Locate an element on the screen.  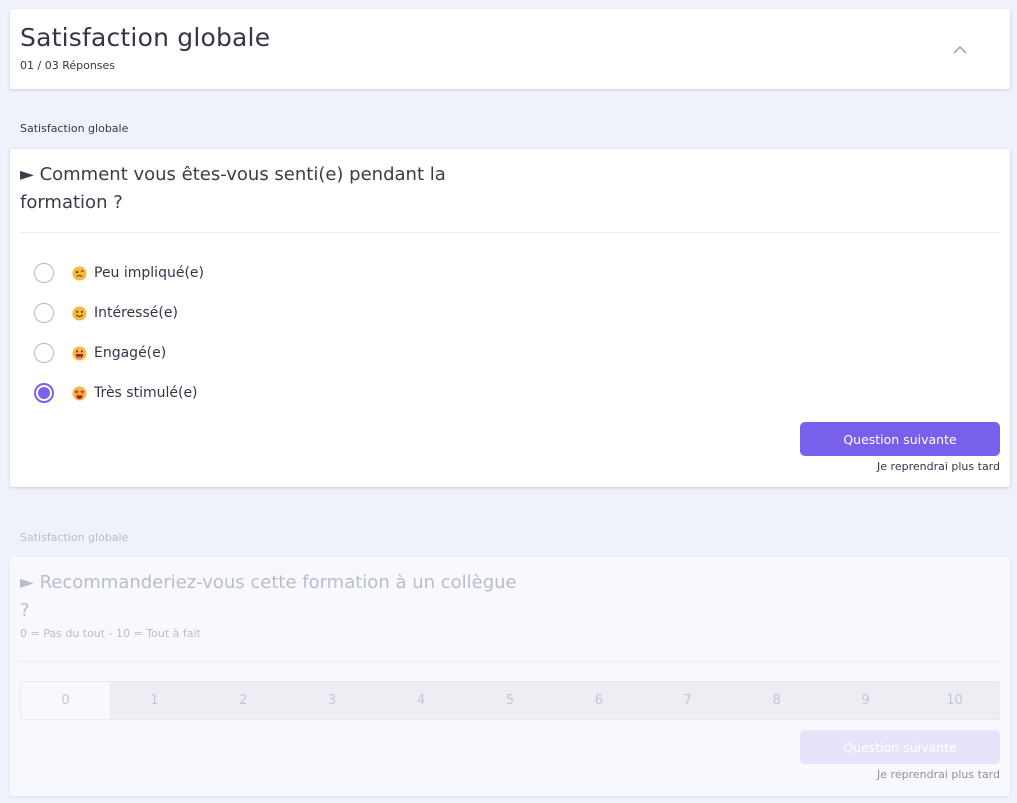
option-engage: Engagé(e) is located at coordinates (100, 353).